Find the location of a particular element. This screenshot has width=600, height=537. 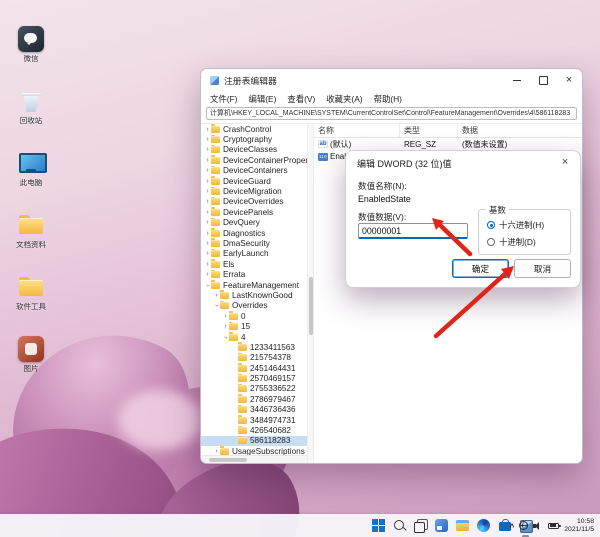

desktop-icon: 文档资料 is located at coordinates (31, 239).